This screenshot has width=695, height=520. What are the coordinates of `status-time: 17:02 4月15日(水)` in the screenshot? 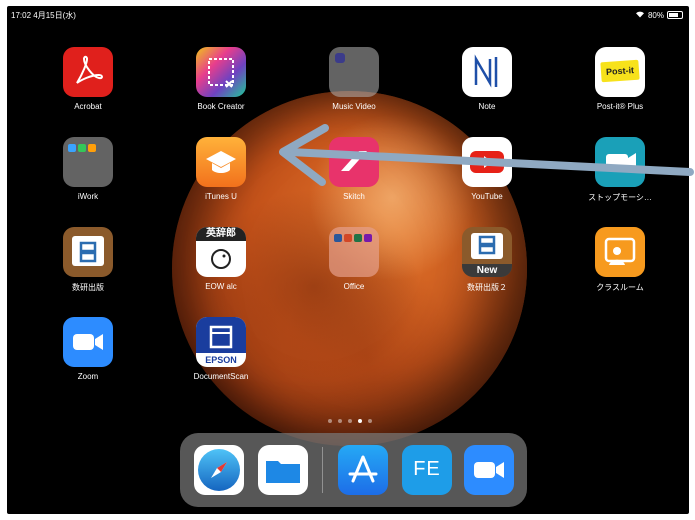 It's located at (43, 15).